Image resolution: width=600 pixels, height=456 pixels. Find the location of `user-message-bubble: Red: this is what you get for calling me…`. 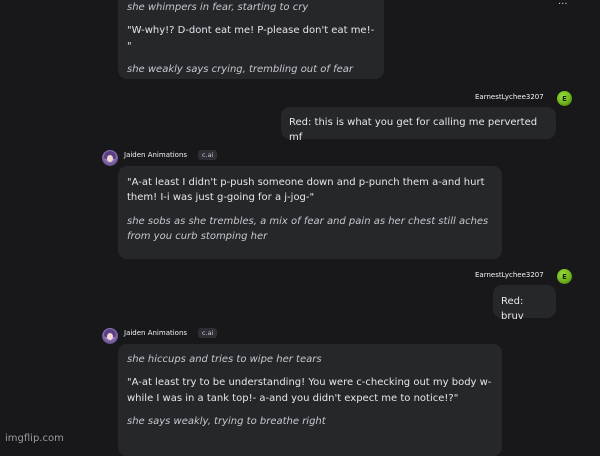

user-message-bubble: Red: this is what you get for calling me… is located at coordinates (418, 125).